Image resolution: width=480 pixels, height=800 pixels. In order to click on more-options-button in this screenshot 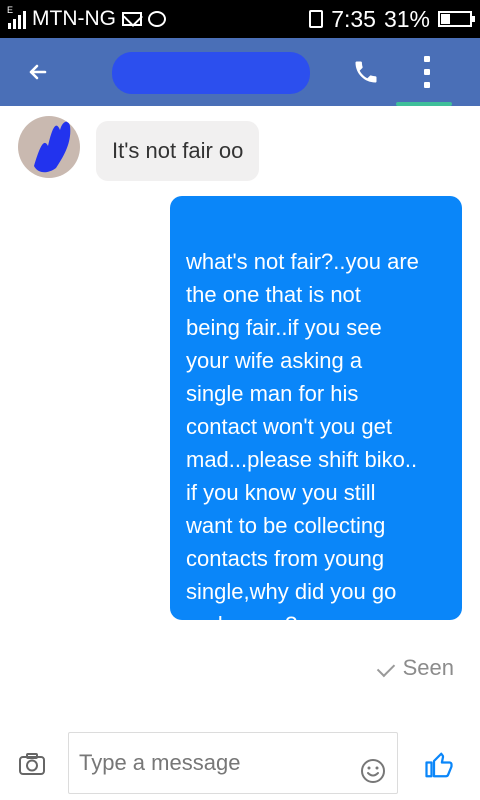, I will do `click(427, 72)`.